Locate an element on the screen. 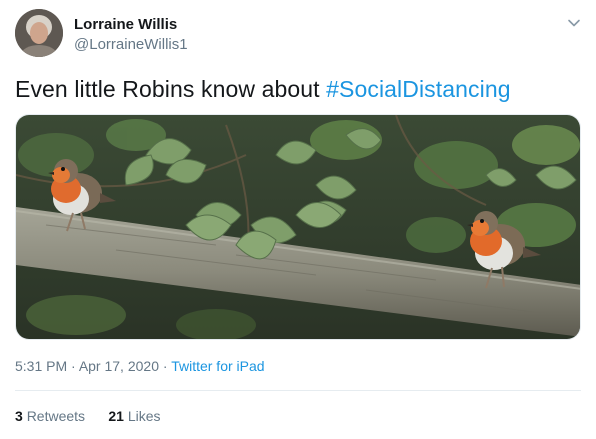  chevron-down-icon is located at coordinates (574, 23).